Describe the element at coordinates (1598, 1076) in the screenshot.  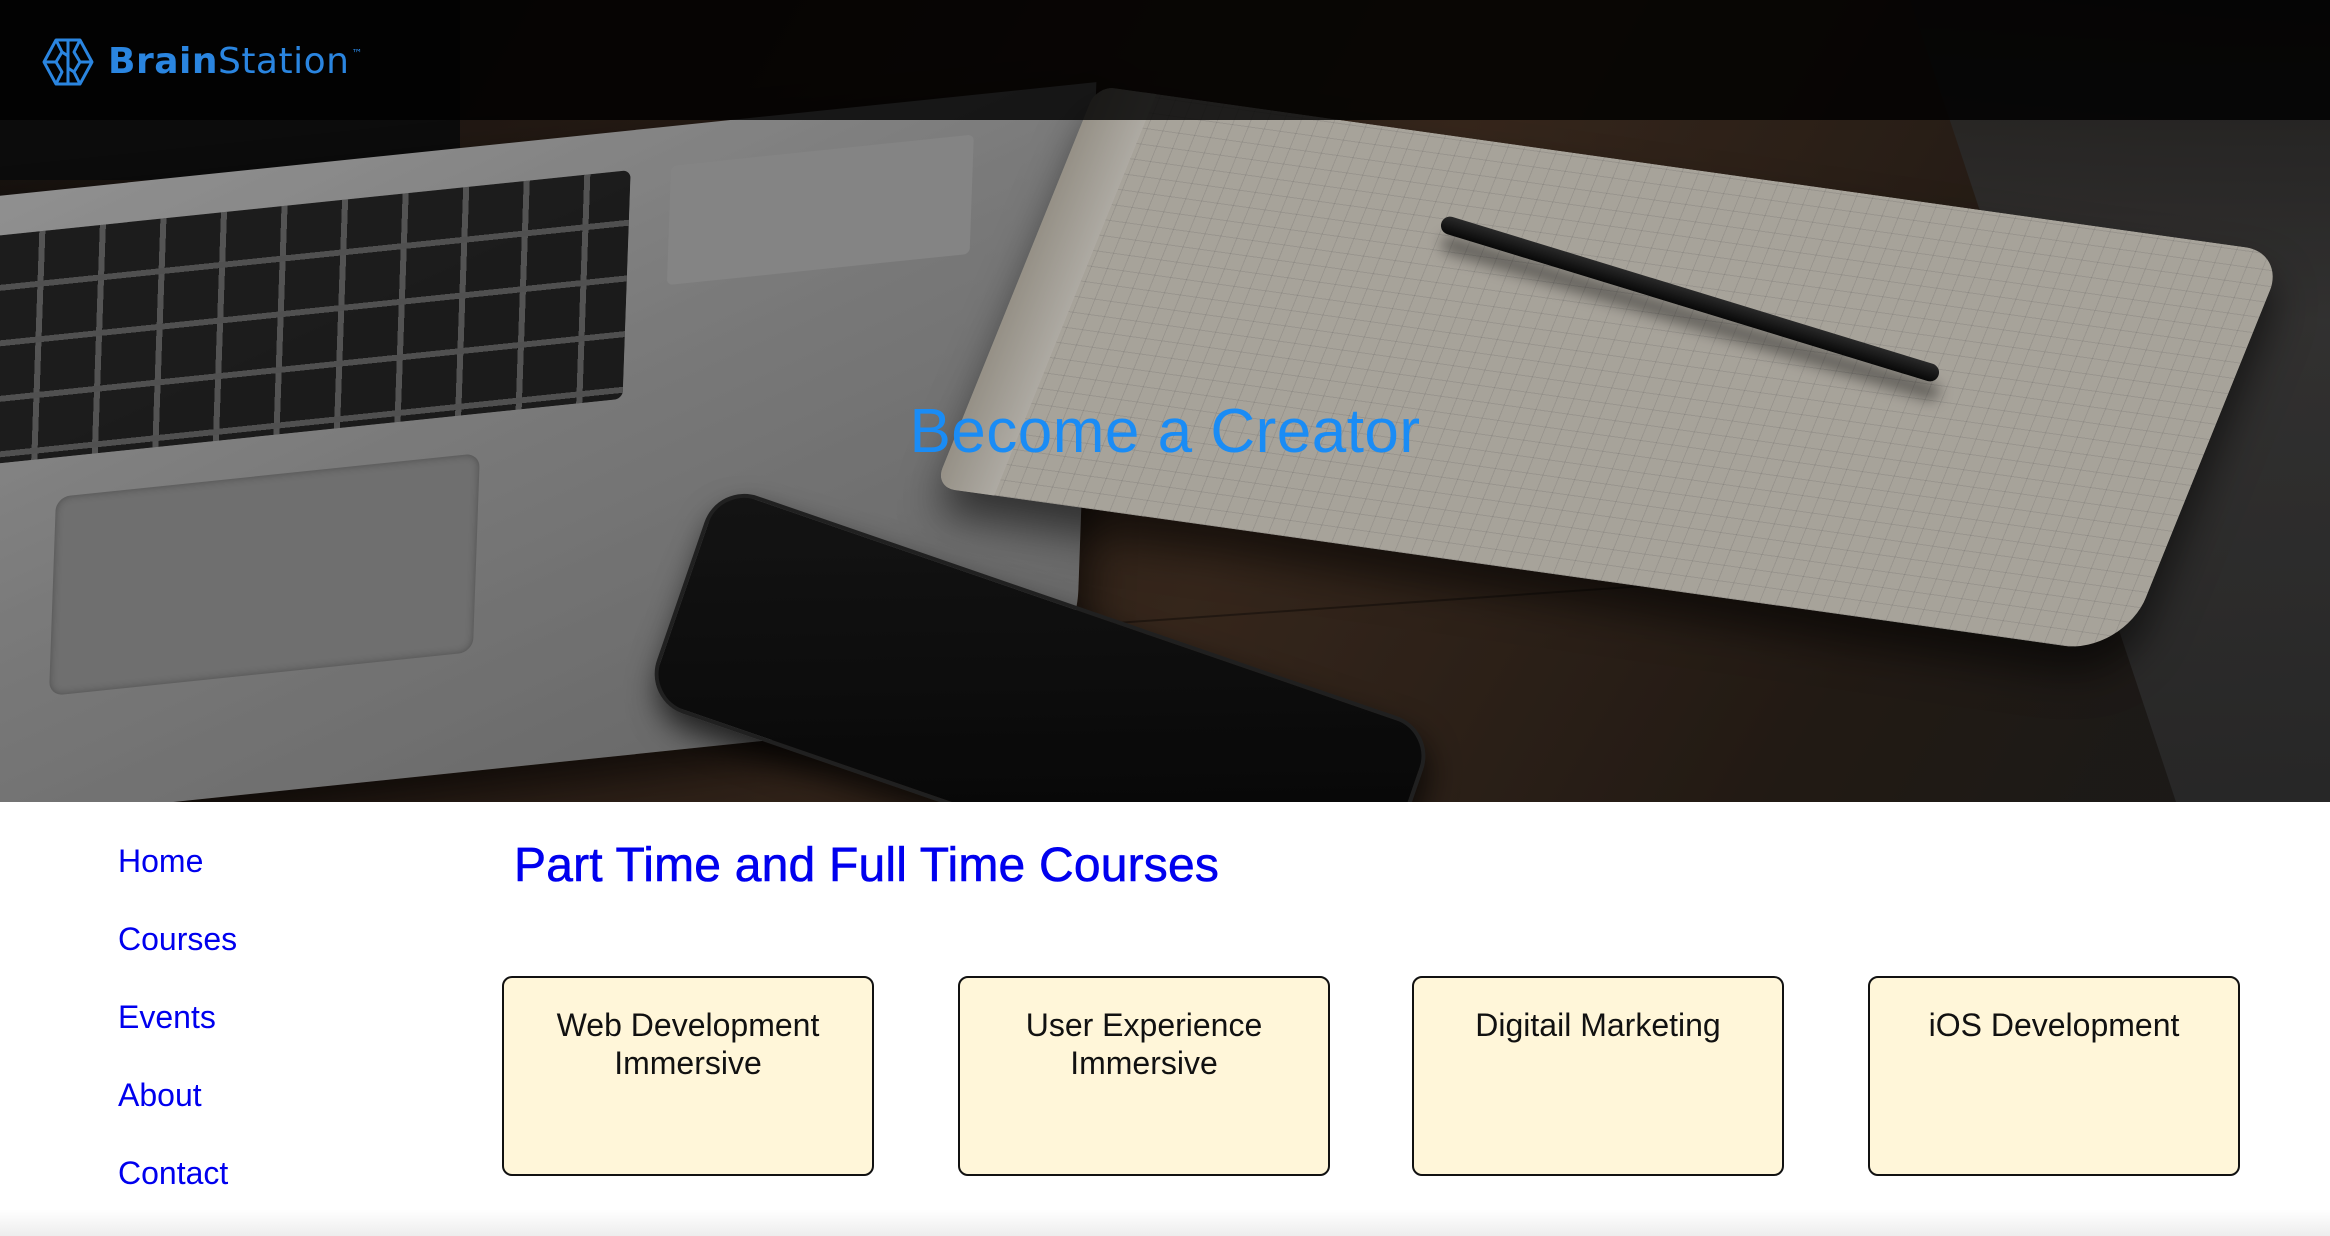
I see `course-card-digital-marketing: Digitail Marketing` at that location.